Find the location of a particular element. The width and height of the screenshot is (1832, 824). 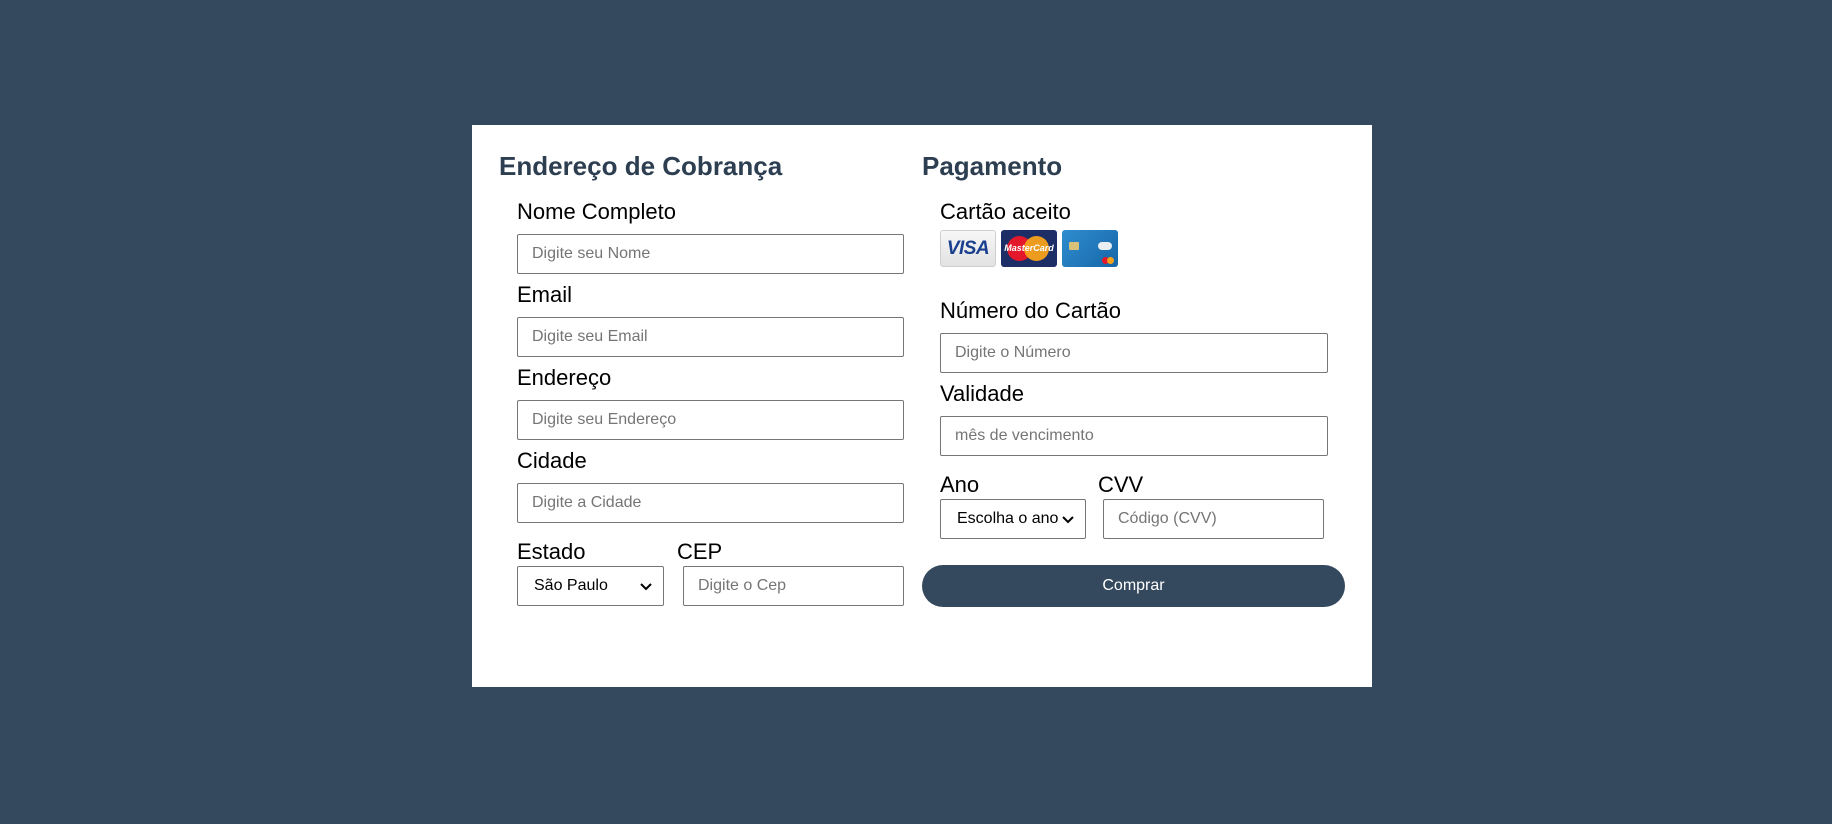

mastercard-card-text: MasterCard is located at coordinates (1029, 248).